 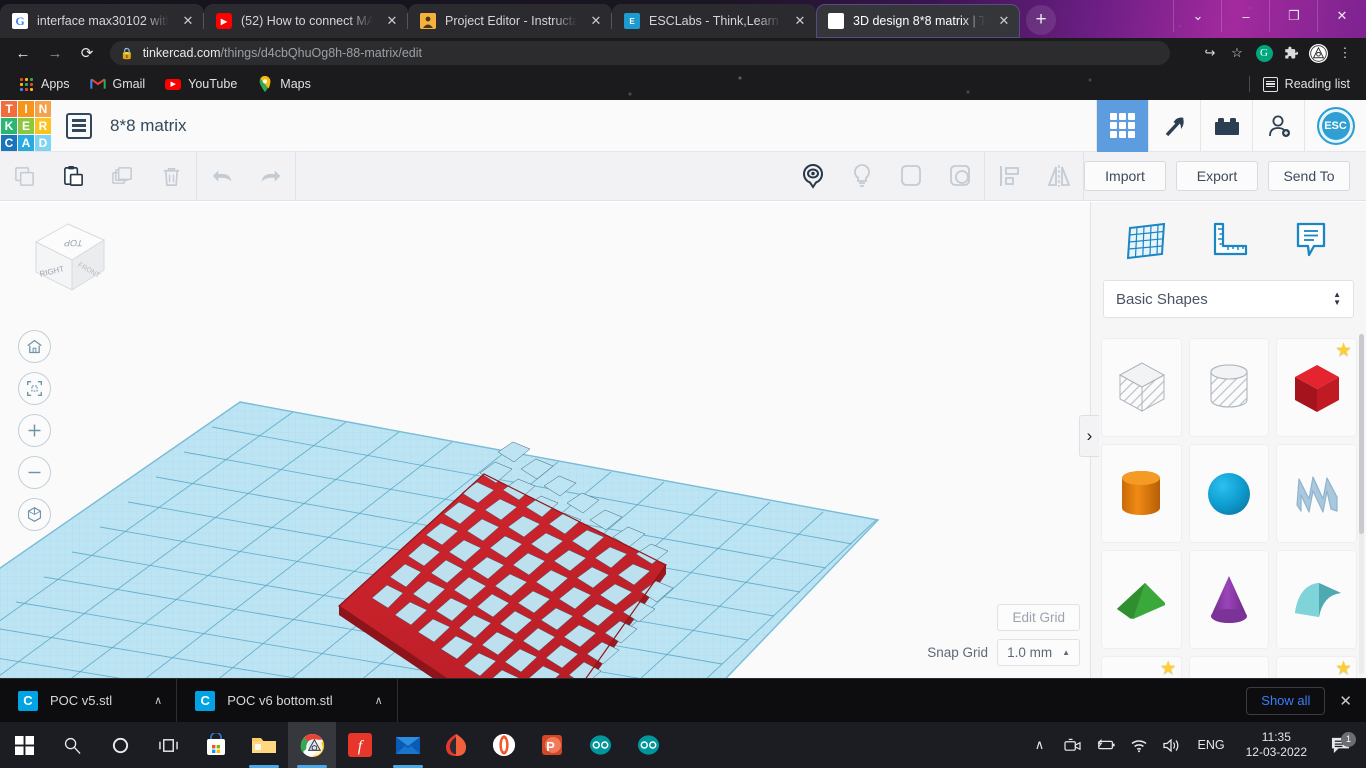 I want to click on app-red-button, so click(x=456, y=745).